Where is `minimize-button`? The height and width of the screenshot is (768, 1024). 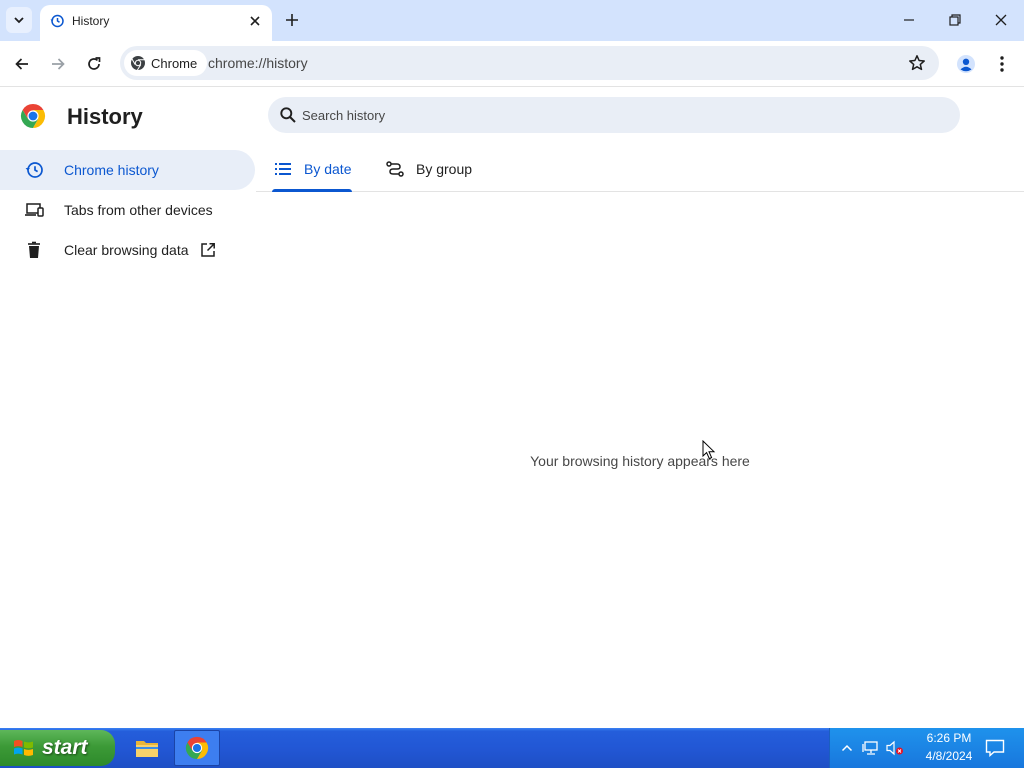
minimize-button is located at coordinates (909, 20).